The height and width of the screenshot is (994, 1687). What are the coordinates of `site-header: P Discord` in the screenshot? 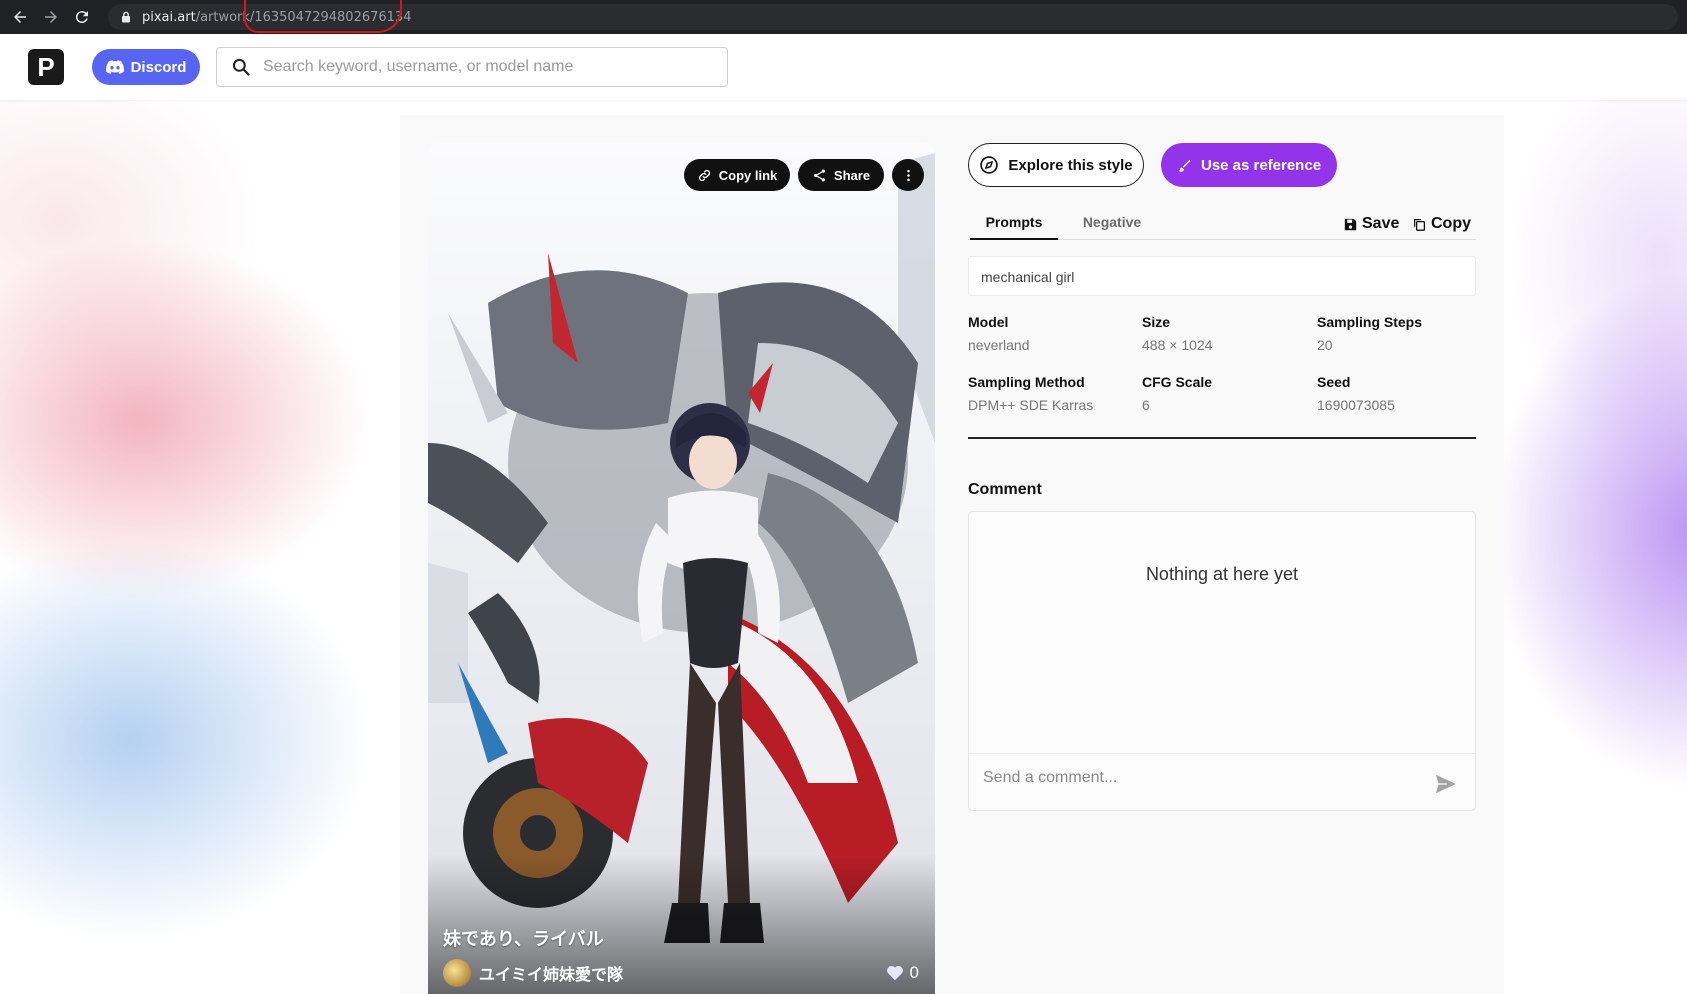 It's located at (843, 67).